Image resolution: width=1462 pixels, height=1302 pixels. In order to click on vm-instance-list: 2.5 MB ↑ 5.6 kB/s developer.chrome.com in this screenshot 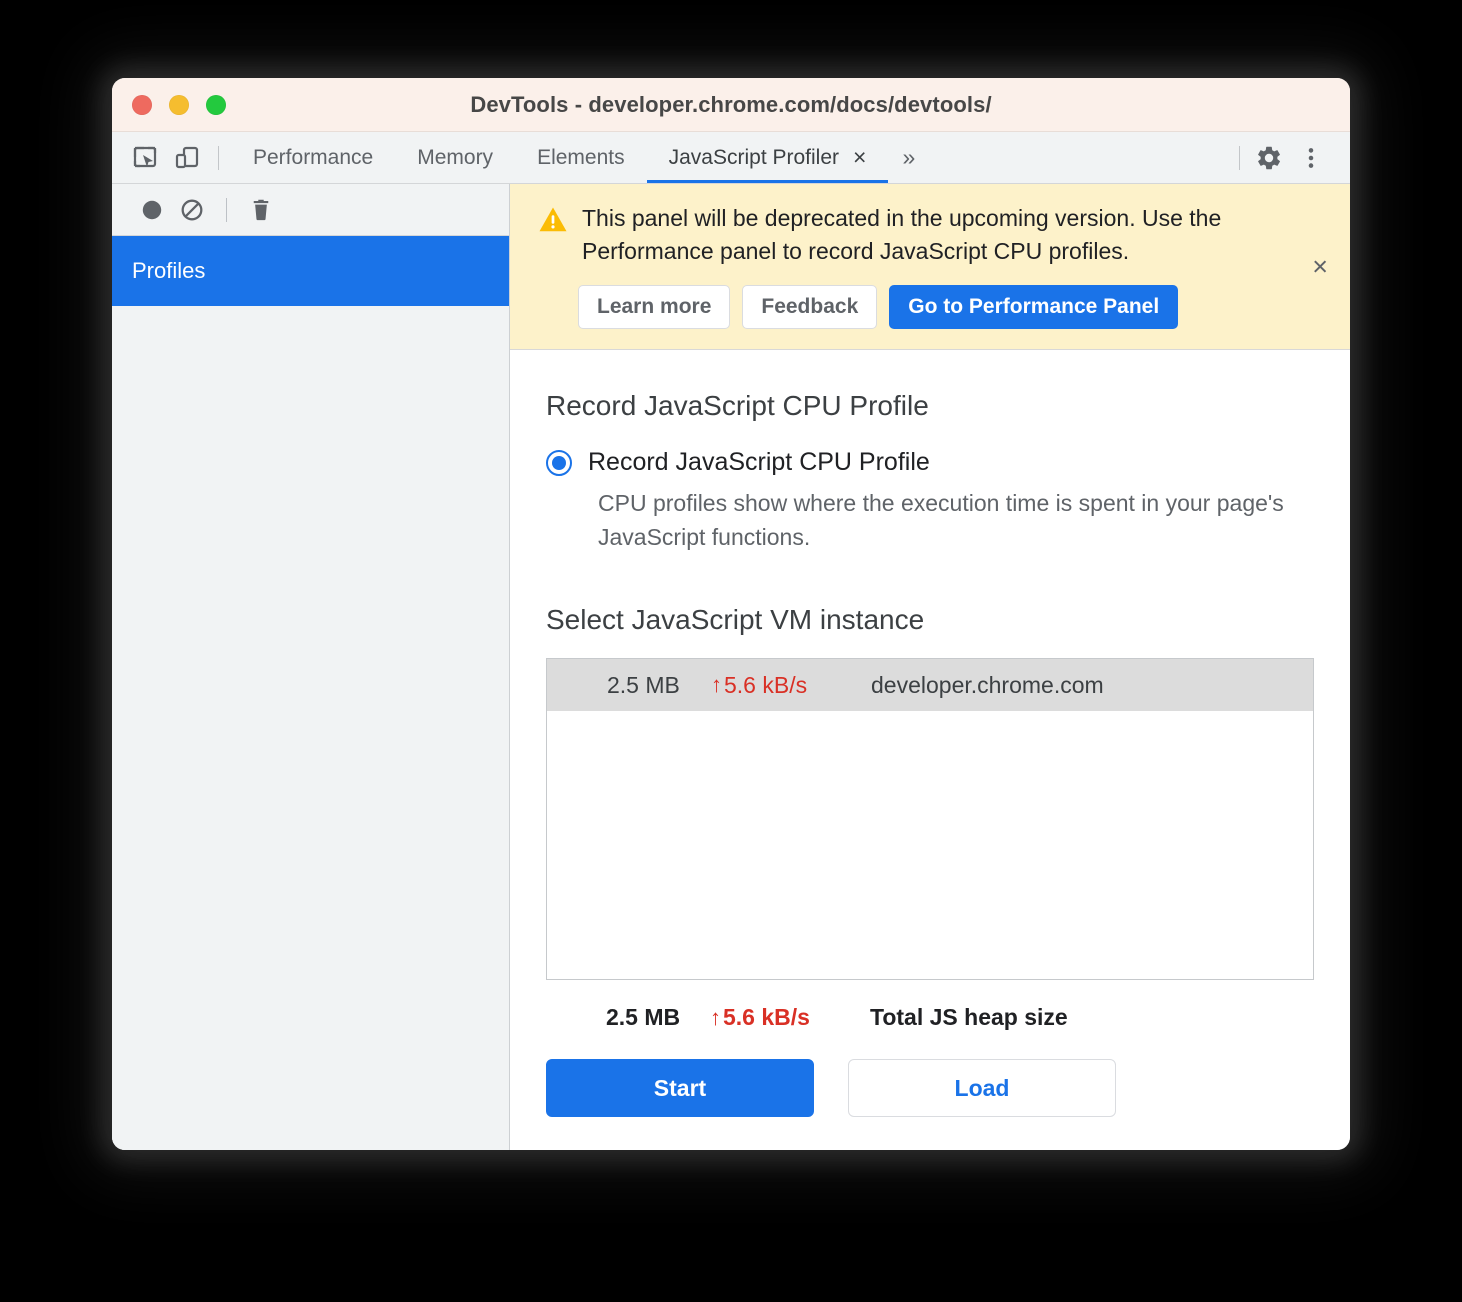, I will do `click(930, 819)`.